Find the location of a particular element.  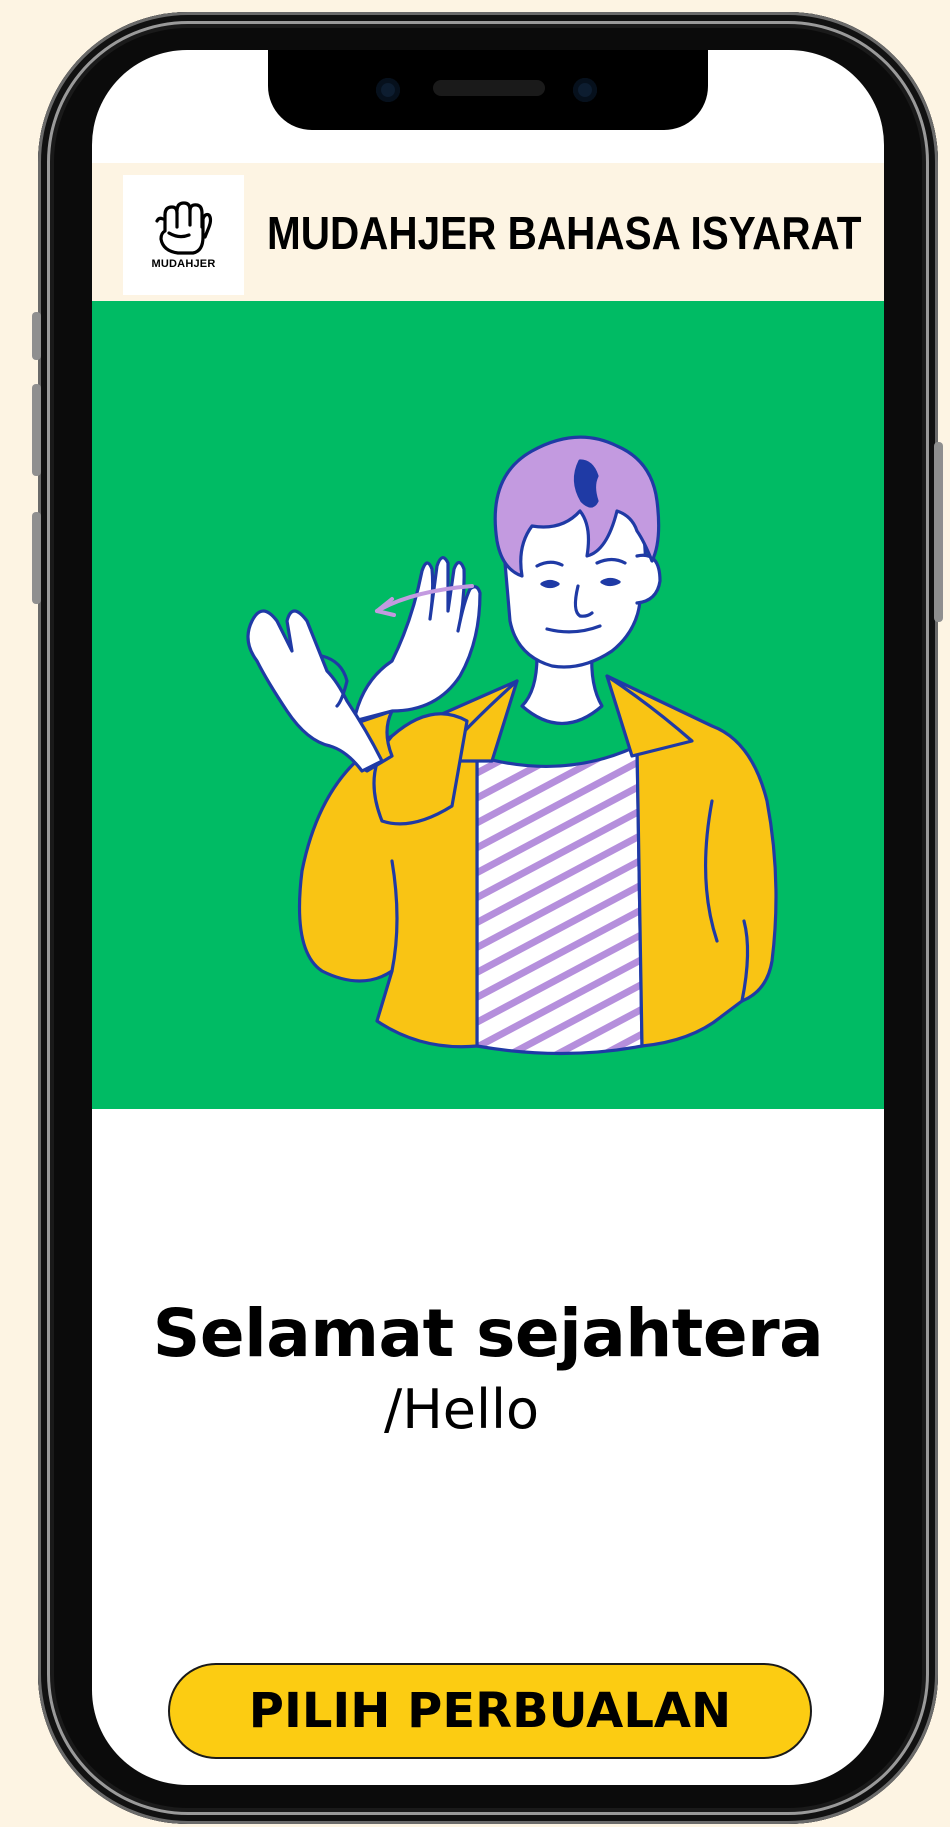

phone-notch is located at coordinates (488, 90).